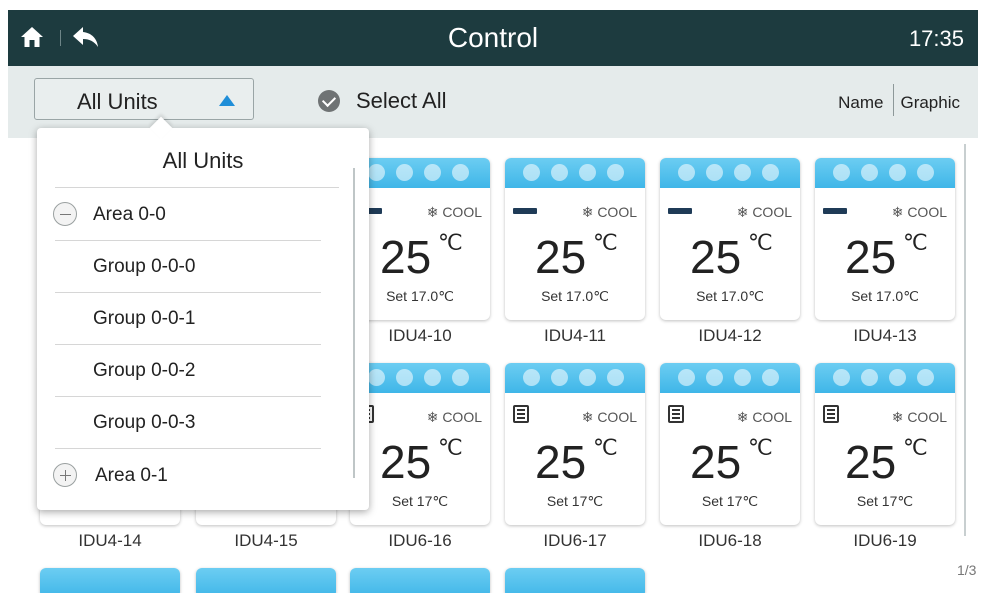  I want to click on menu-item-group-0-0-1: Group 0-0-1, so click(187, 319).